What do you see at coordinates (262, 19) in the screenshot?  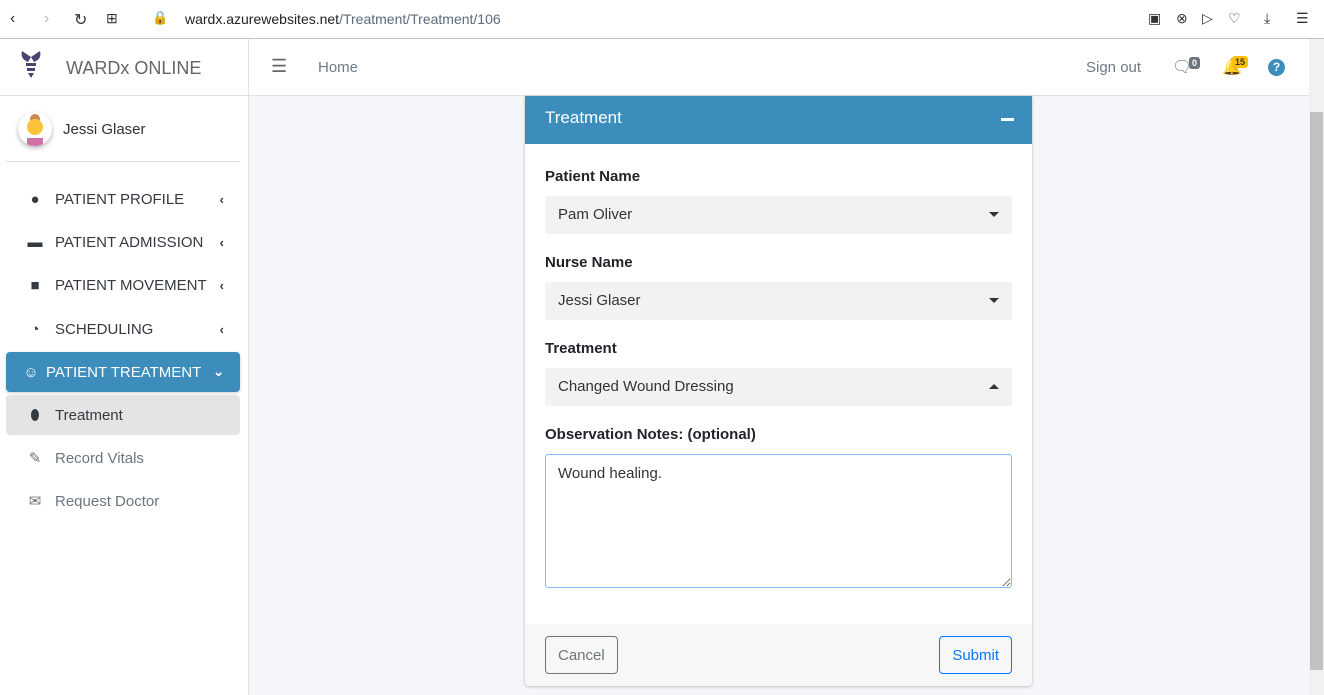 I see `url-domain: wardx.azurewebsites.net` at bounding box center [262, 19].